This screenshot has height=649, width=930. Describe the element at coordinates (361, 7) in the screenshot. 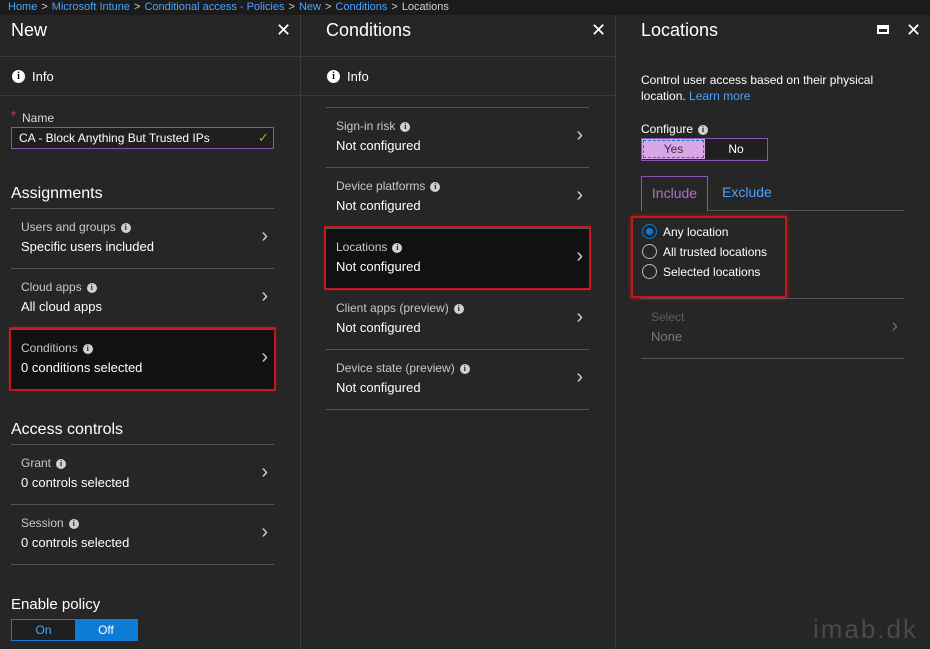

I see `breadcrumb-conditions: Conditions` at that location.